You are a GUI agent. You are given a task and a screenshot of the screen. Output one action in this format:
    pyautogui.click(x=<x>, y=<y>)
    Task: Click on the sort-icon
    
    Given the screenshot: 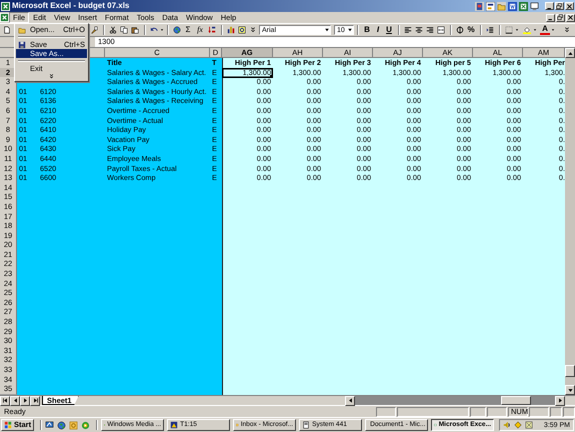 What is the action you would take?
    pyautogui.click(x=212, y=30)
    